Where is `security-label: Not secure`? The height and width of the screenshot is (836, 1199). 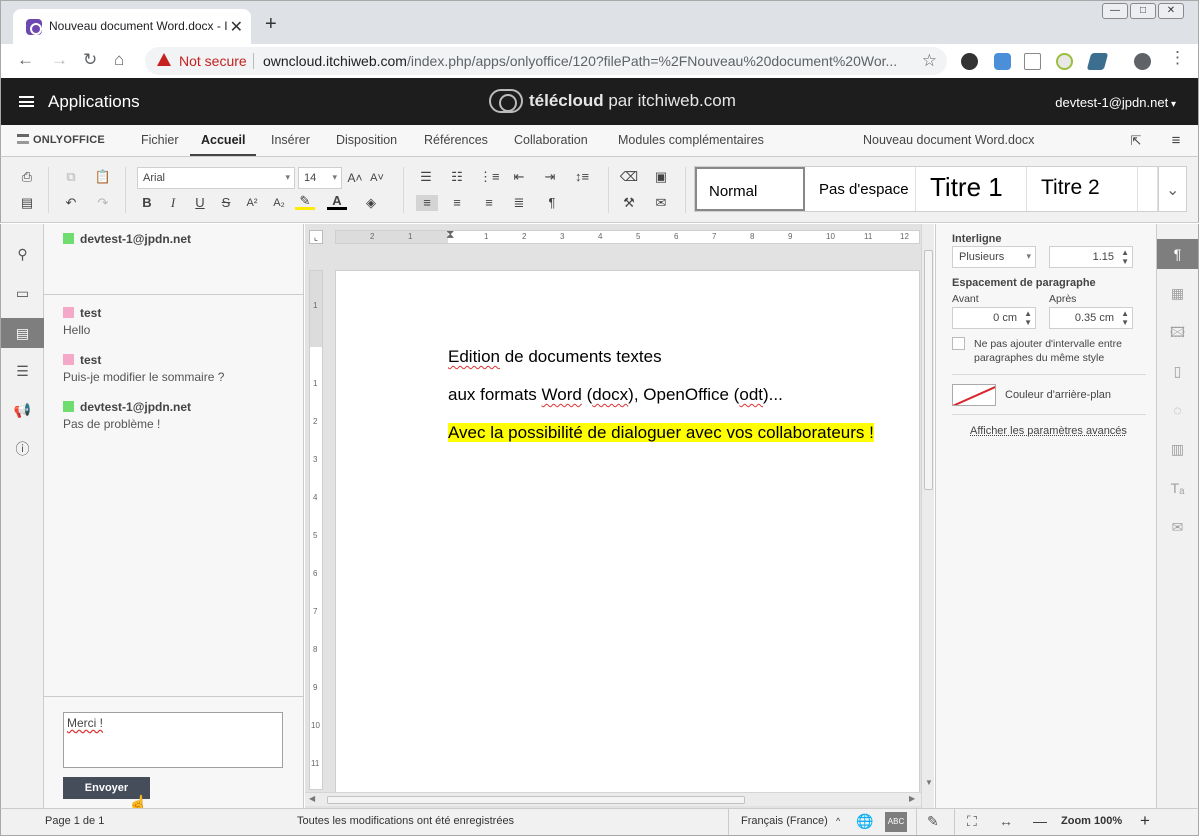
security-label: Not secure is located at coordinates (213, 61).